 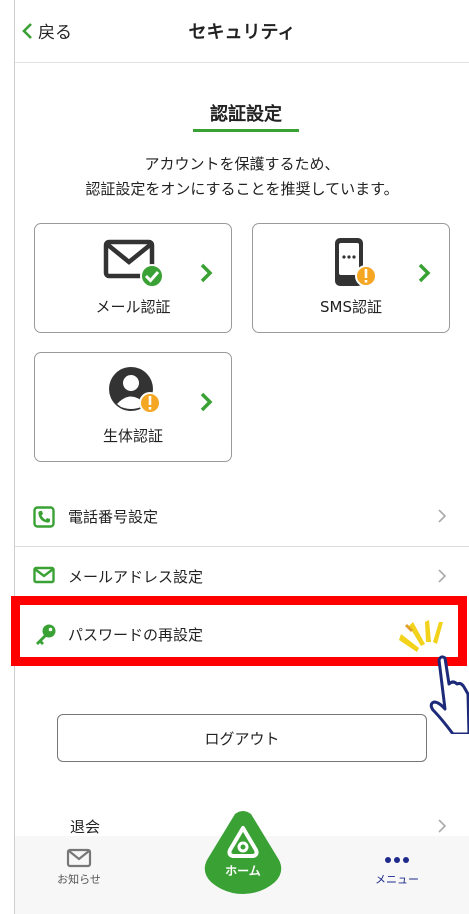 What do you see at coordinates (132, 436) in the screenshot?
I see `card-label: 生体認証` at bounding box center [132, 436].